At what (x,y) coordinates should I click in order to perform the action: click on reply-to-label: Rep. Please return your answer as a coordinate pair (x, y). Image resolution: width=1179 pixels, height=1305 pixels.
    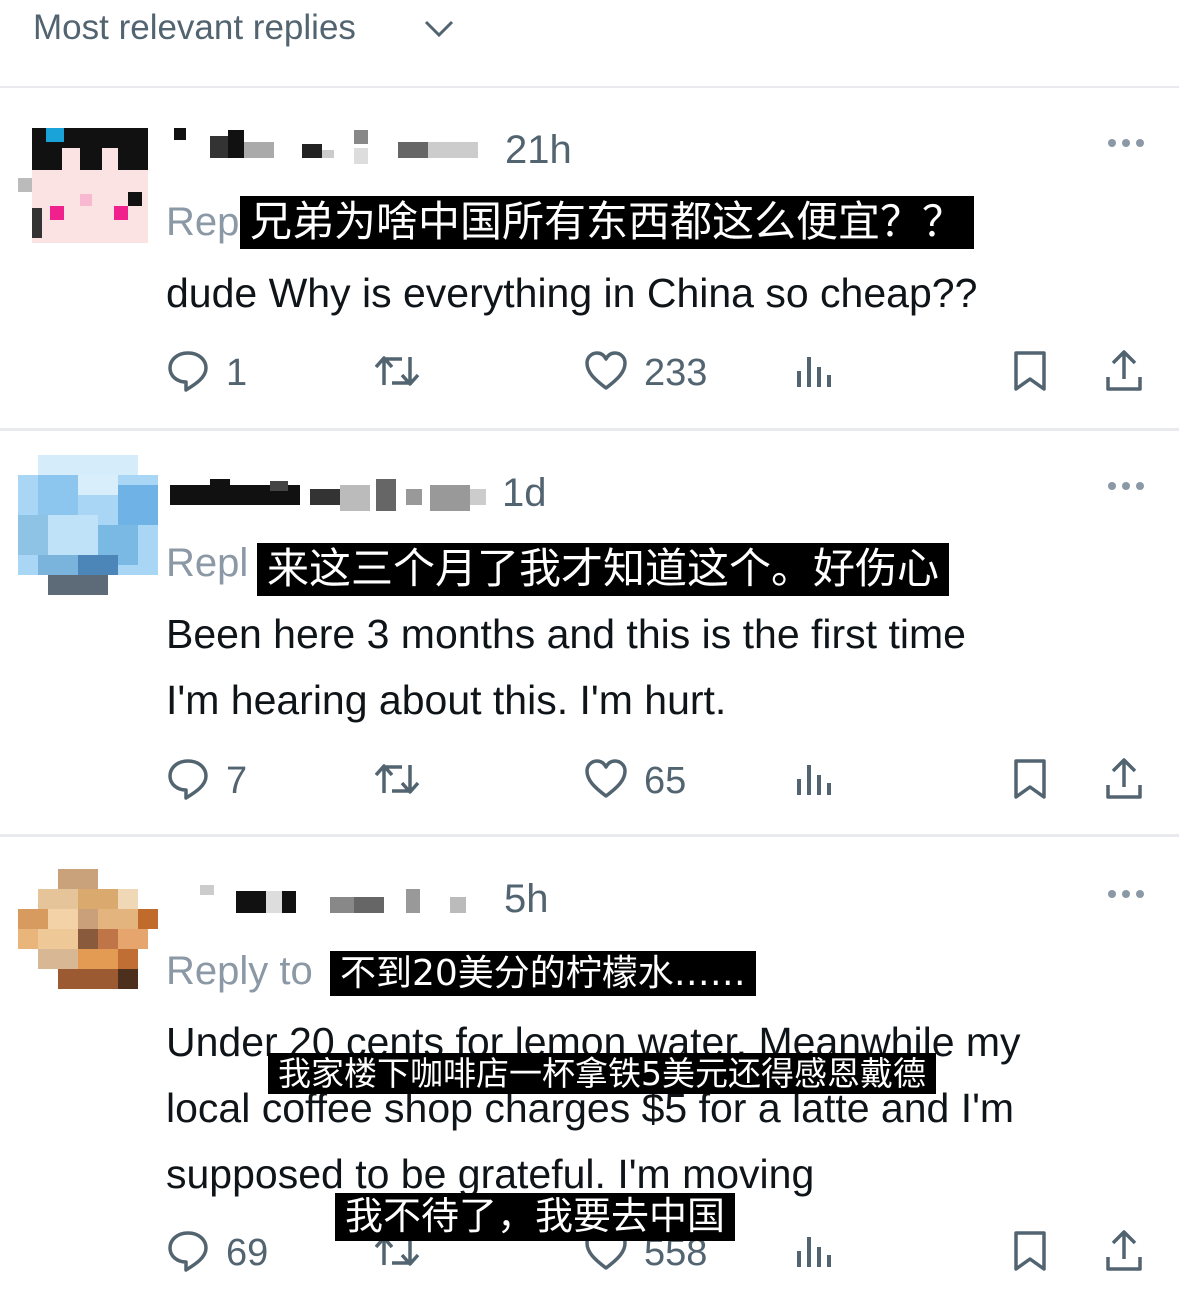
    Looking at the image, I should click on (203, 222).